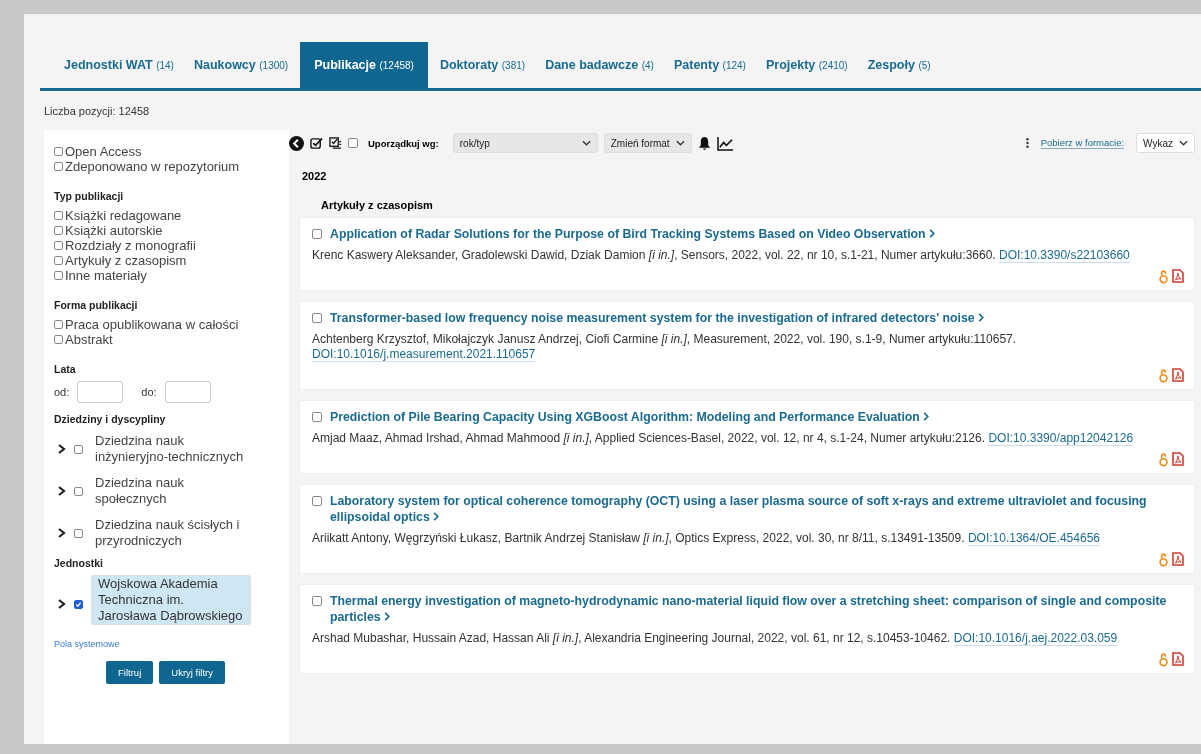  I want to click on checklist-icon, so click(335, 143).